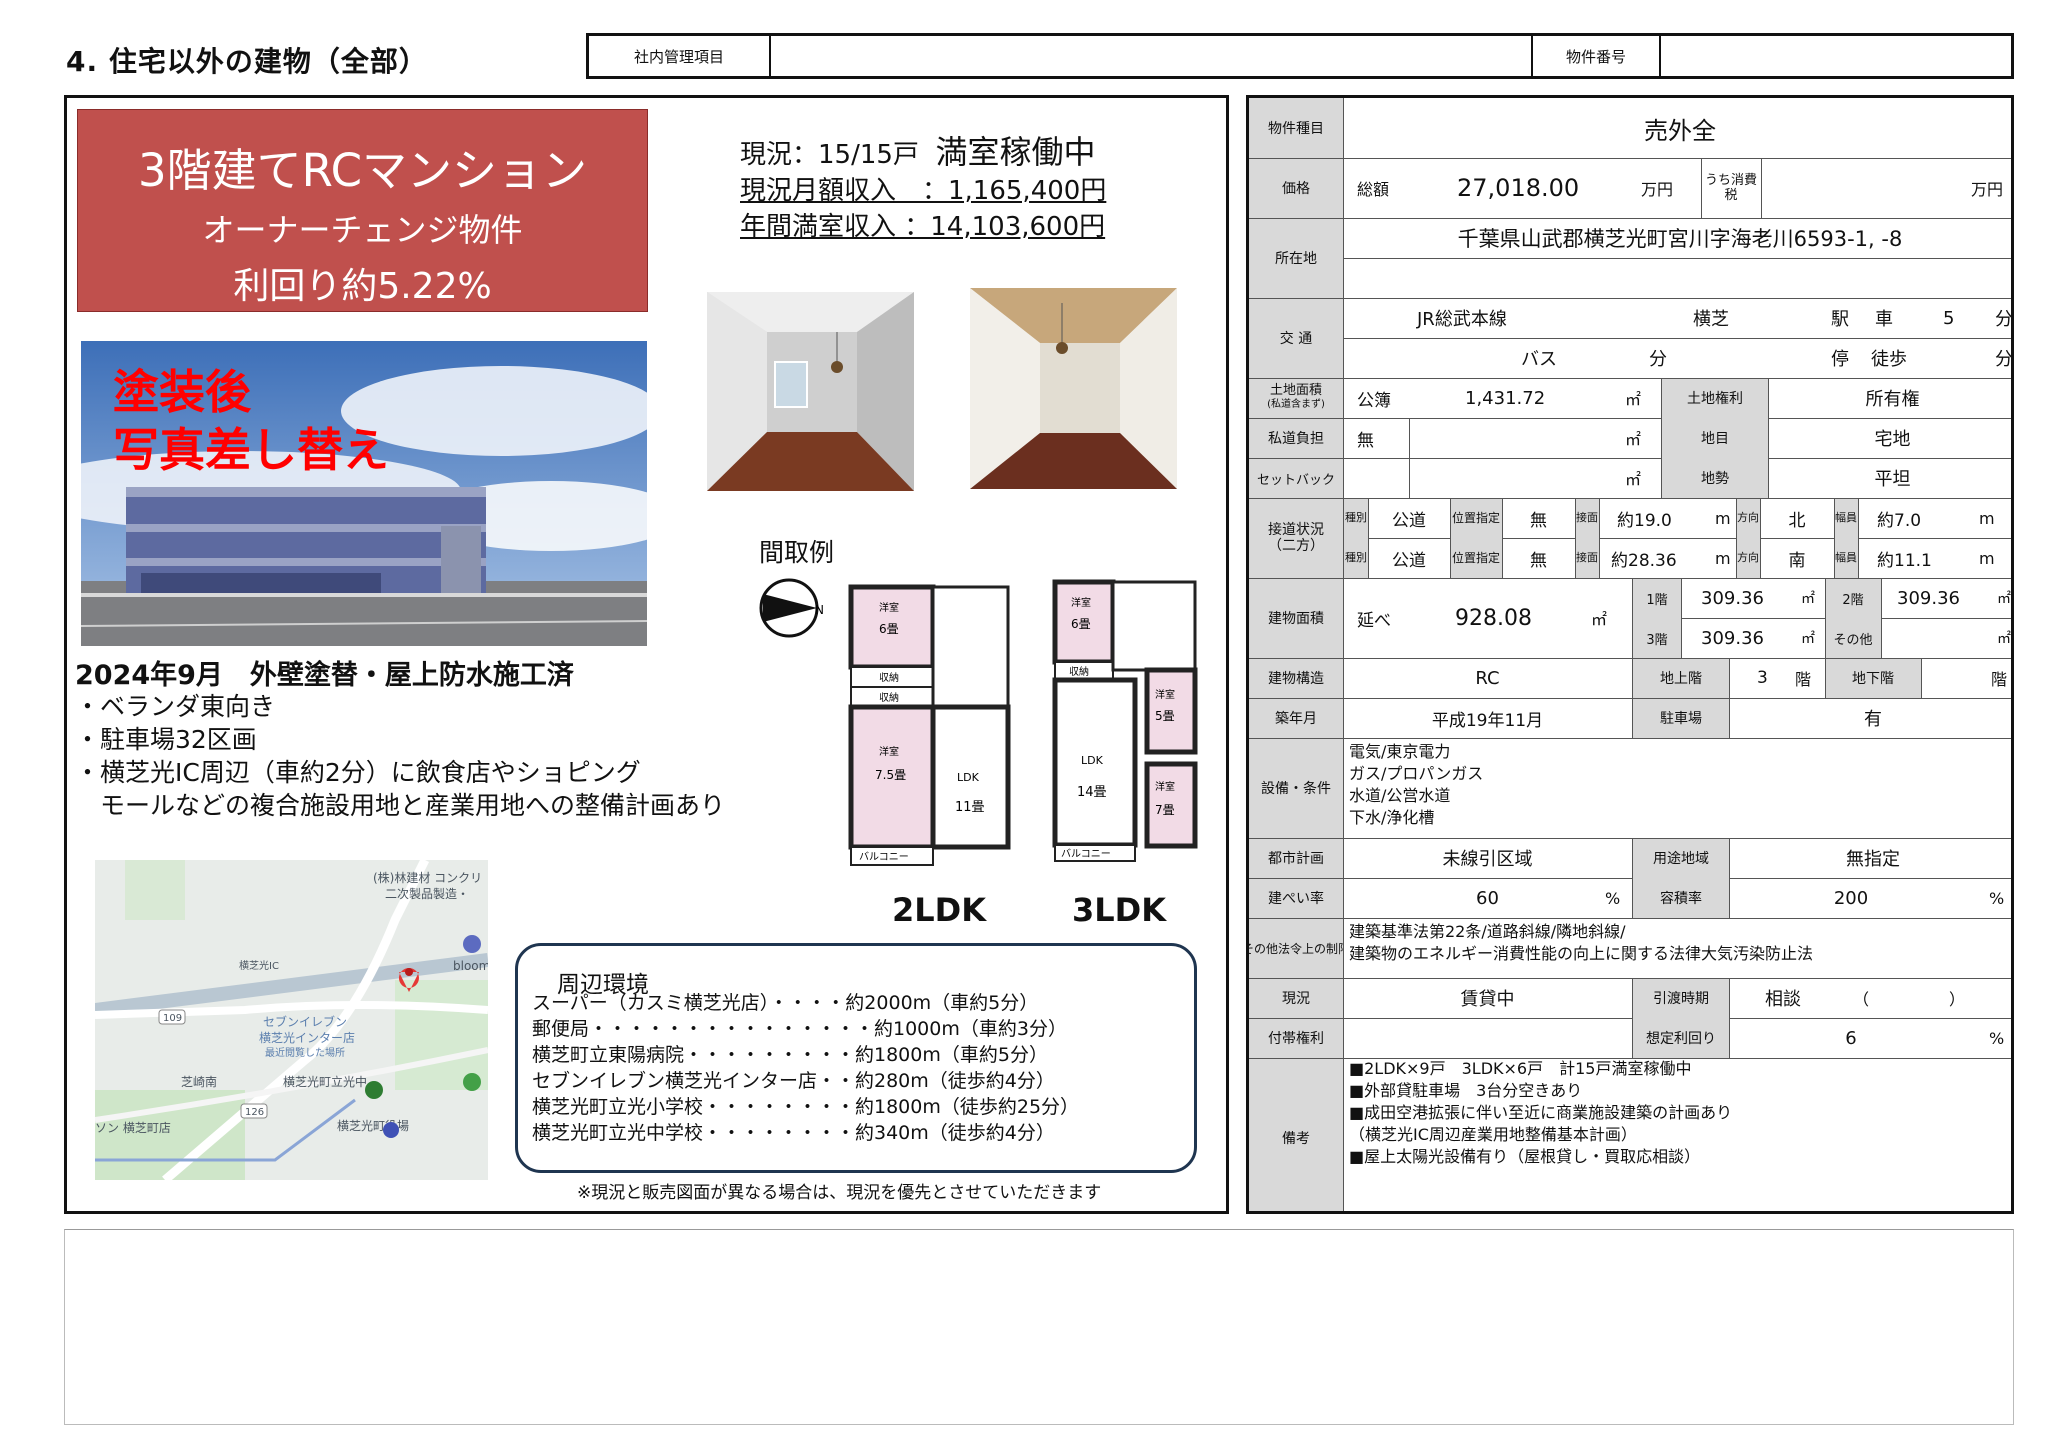 This screenshot has width=2056, height=1453. Describe the element at coordinates (325, 1081) in the screenshot. I see `map-label: 横芝光町立光中` at that location.